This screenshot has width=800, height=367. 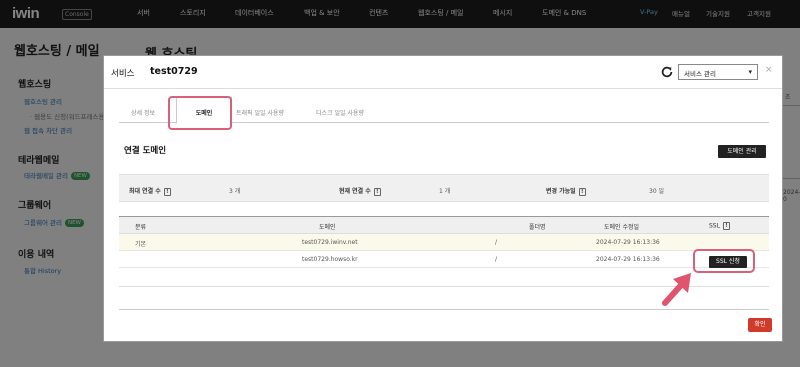 I want to click on th-type: 분류, so click(x=141, y=227).